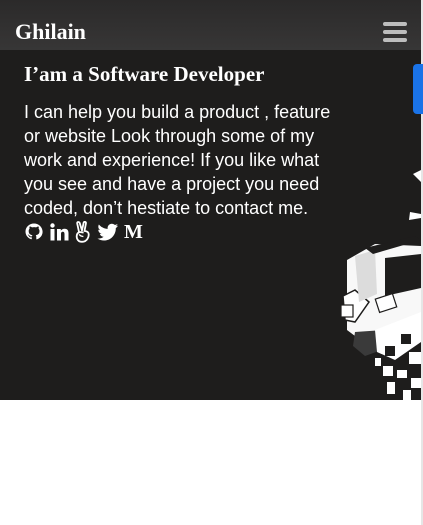  I want to click on hamburger-menu-icon, so click(395, 32).